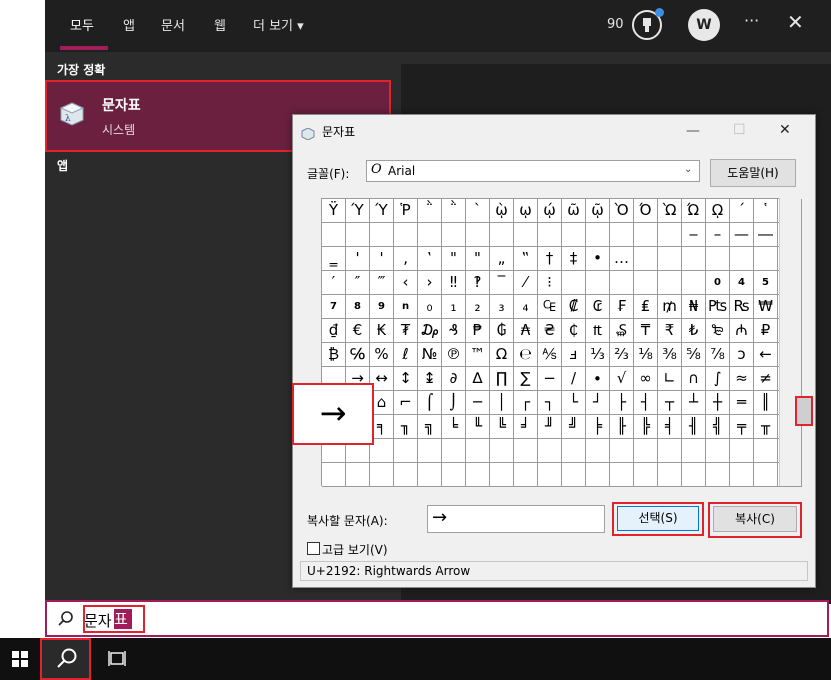 Image resolution: width=831 pixels, height=680 pixels. Describe the element at coordinates (694, 355) in the screenshot. I see `character-cell: ⅝` at that location.